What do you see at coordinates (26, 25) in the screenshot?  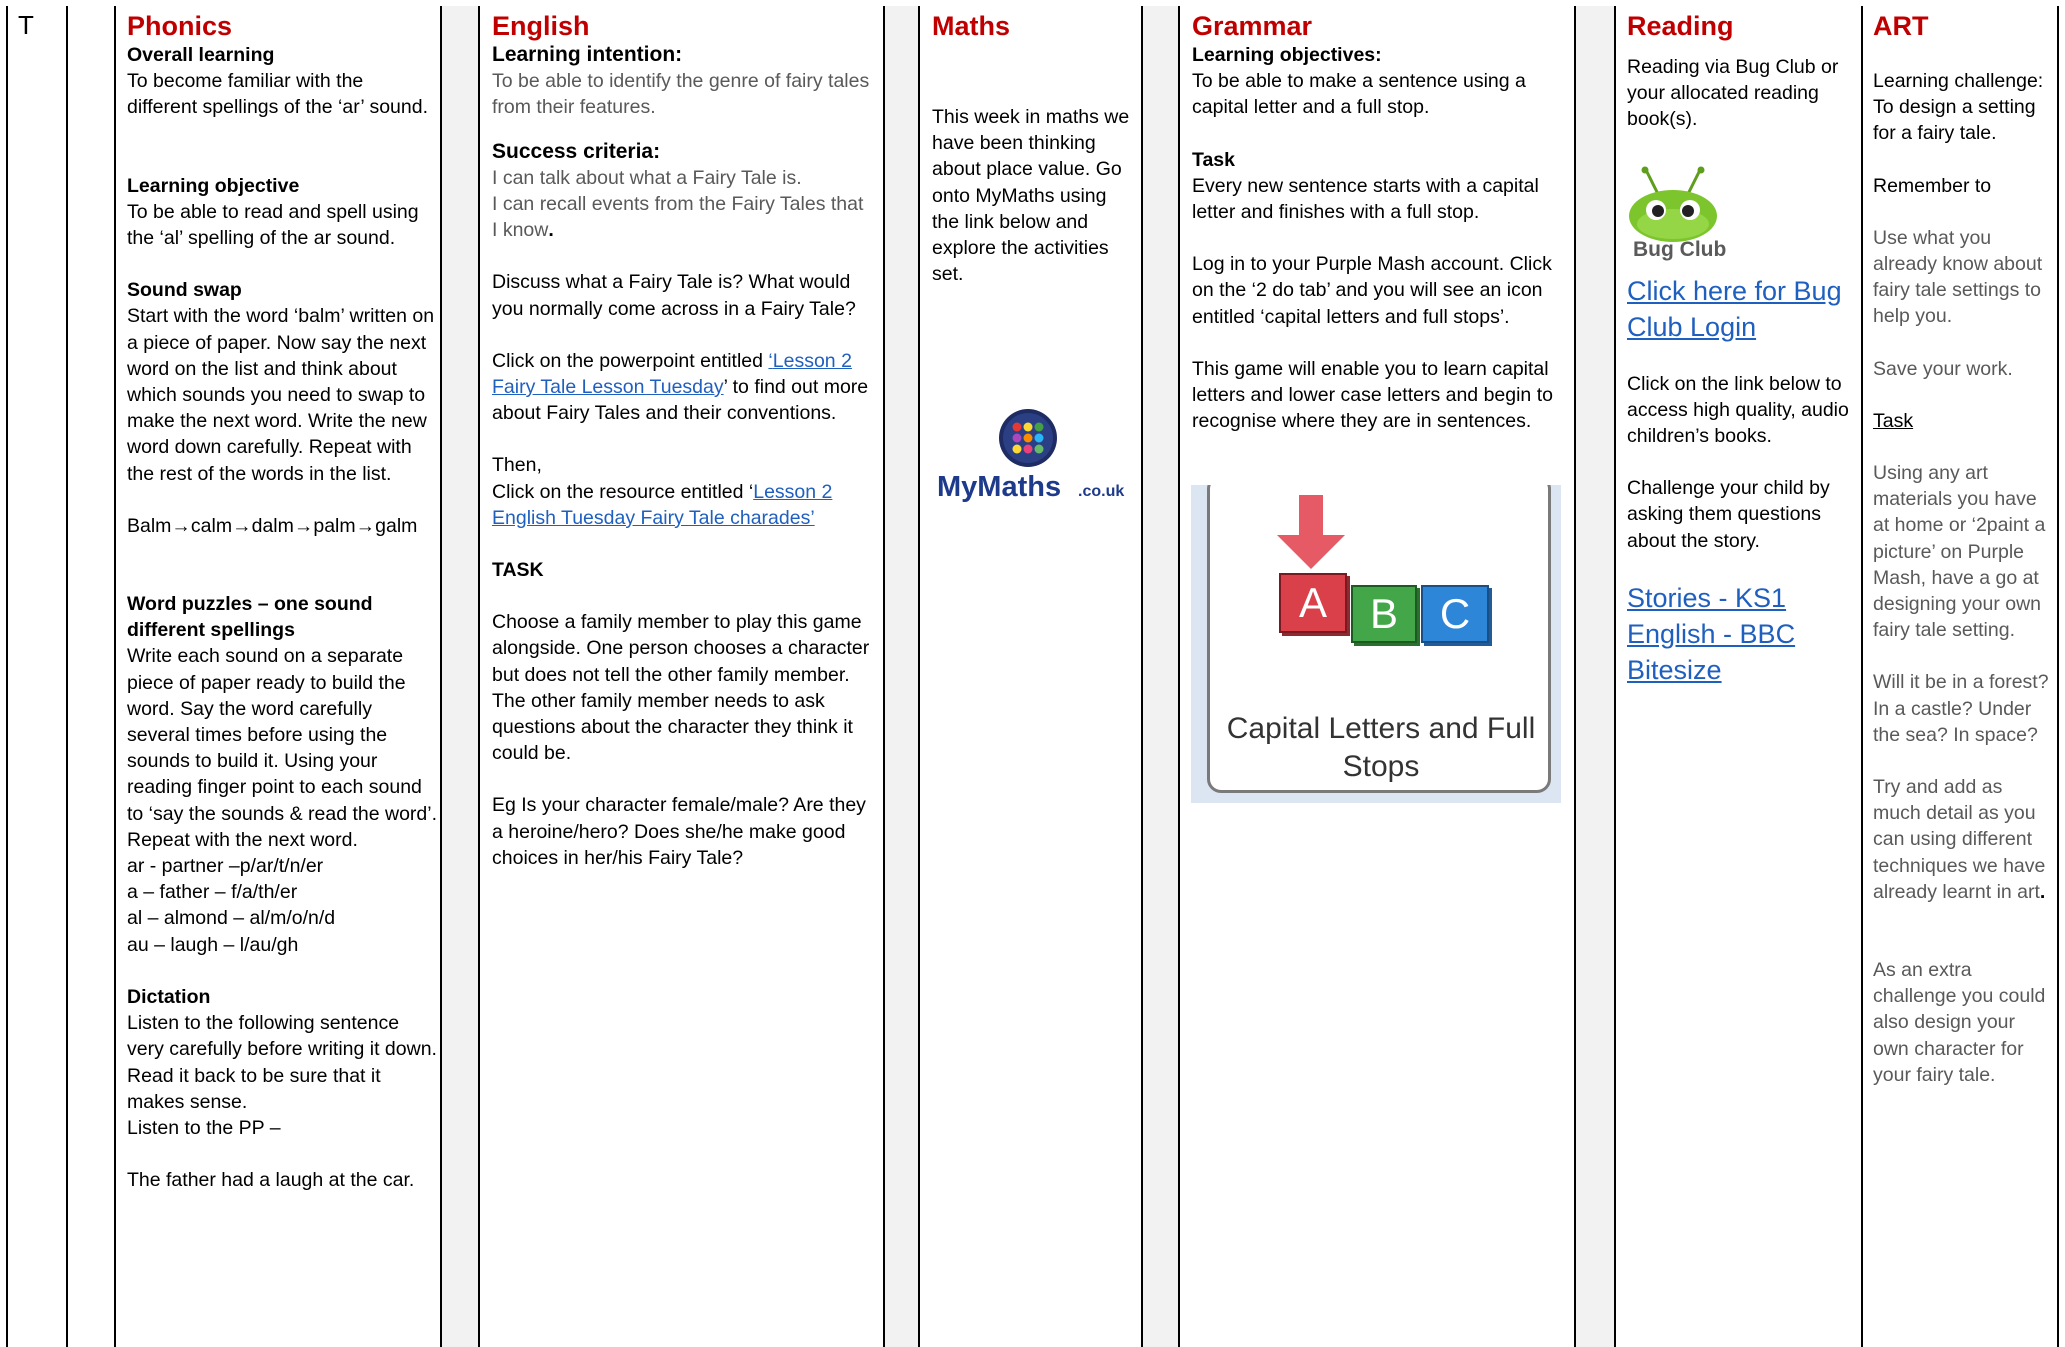 I see `row-label: T` at bounding box center [26, 25].